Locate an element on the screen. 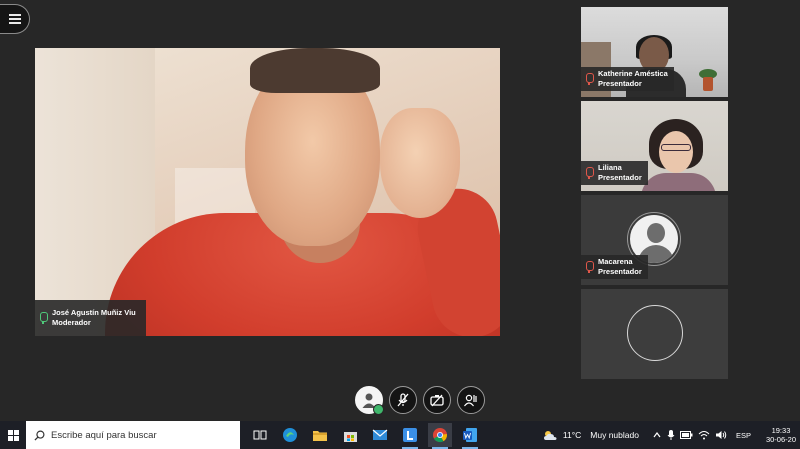  mail-button is located at coordinates (380, 435).